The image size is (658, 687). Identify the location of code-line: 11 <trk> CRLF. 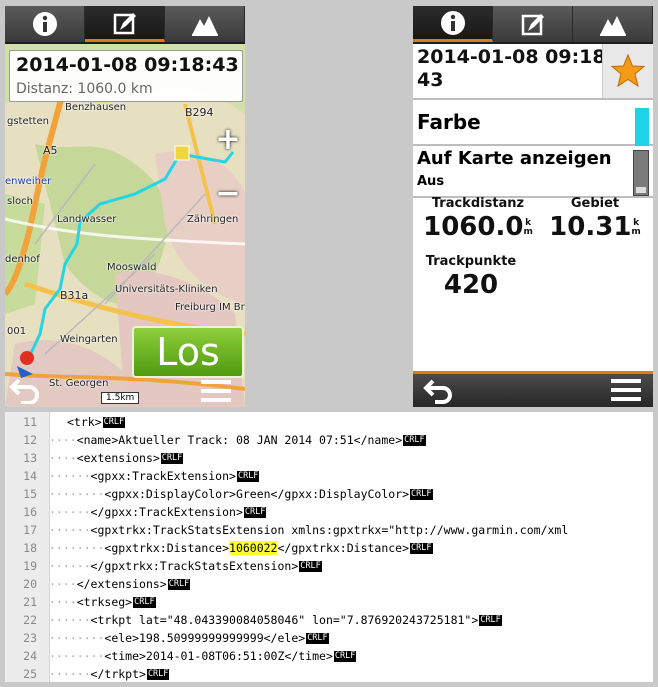
(329, 422).